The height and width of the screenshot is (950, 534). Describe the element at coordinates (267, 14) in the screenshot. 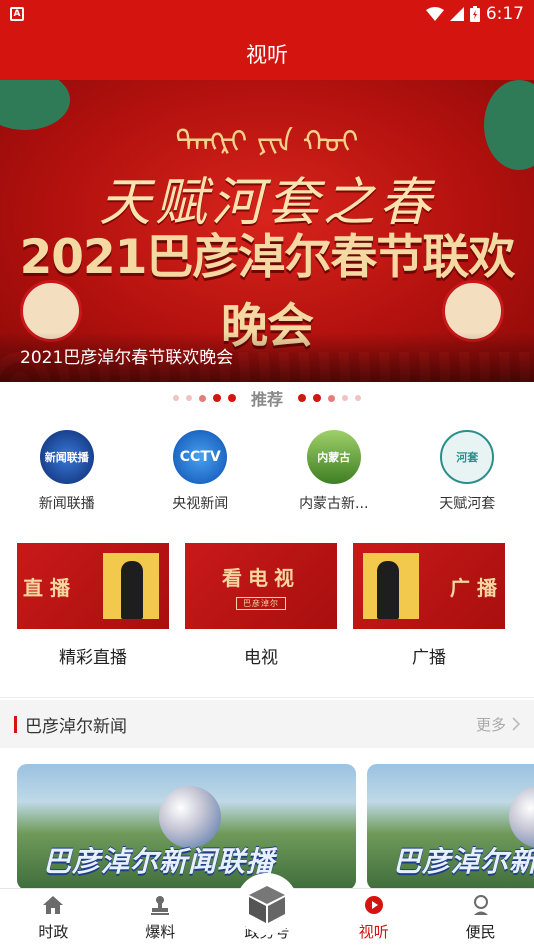

I see `status-bar: A 6:17` at that location.